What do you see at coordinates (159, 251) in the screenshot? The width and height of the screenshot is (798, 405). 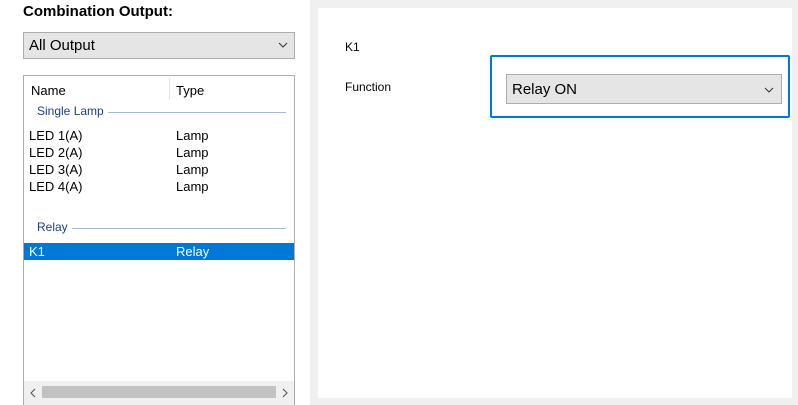 I see `list-item-selected: K1 Relay` at bounding box center [159, 251].